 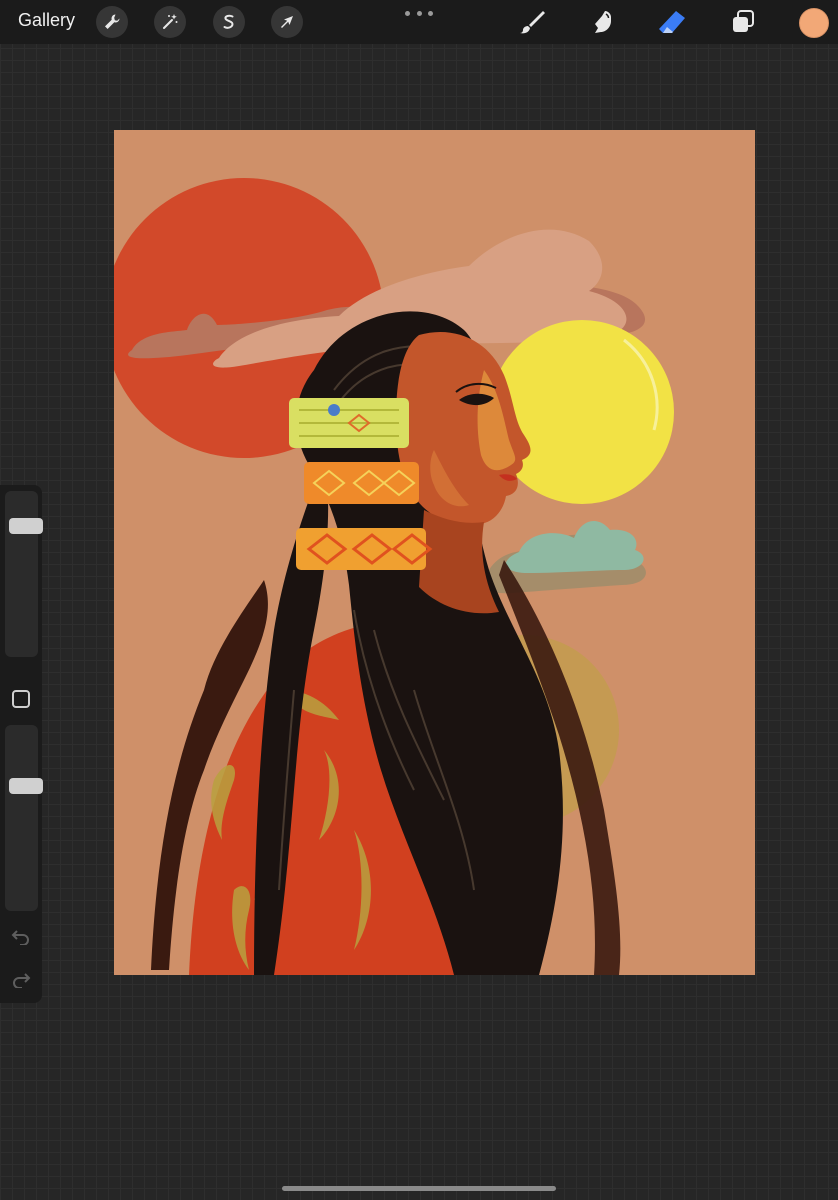 What do you see at coordinates (26, 786) in the screenshot?
I see `opacity-thumb` at bounding box center [26, 786].